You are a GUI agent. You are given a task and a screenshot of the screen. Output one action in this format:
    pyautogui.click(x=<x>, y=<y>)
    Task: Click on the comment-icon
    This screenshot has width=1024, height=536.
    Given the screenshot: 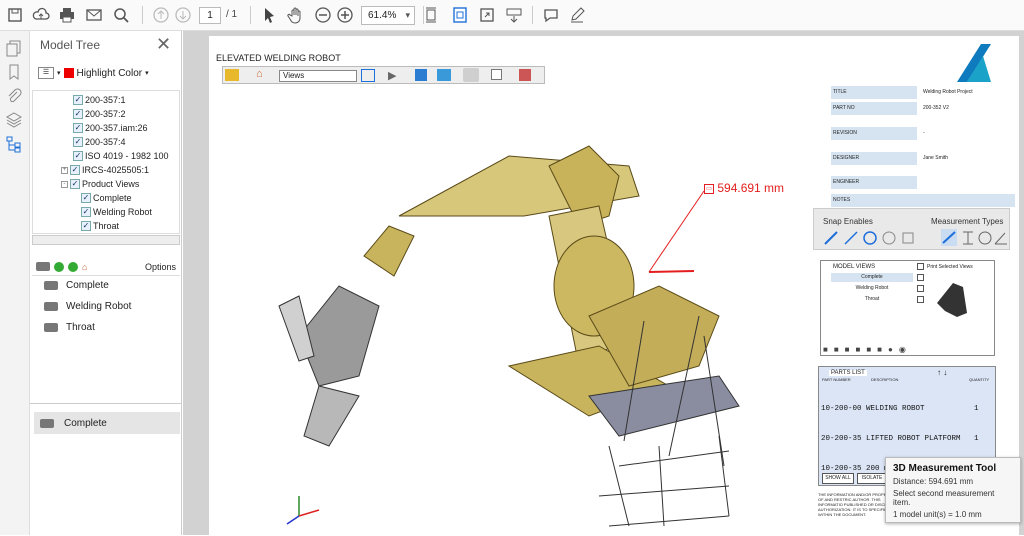 What is the action you would take?
    pyautogui.click(x=551, y=15)
    